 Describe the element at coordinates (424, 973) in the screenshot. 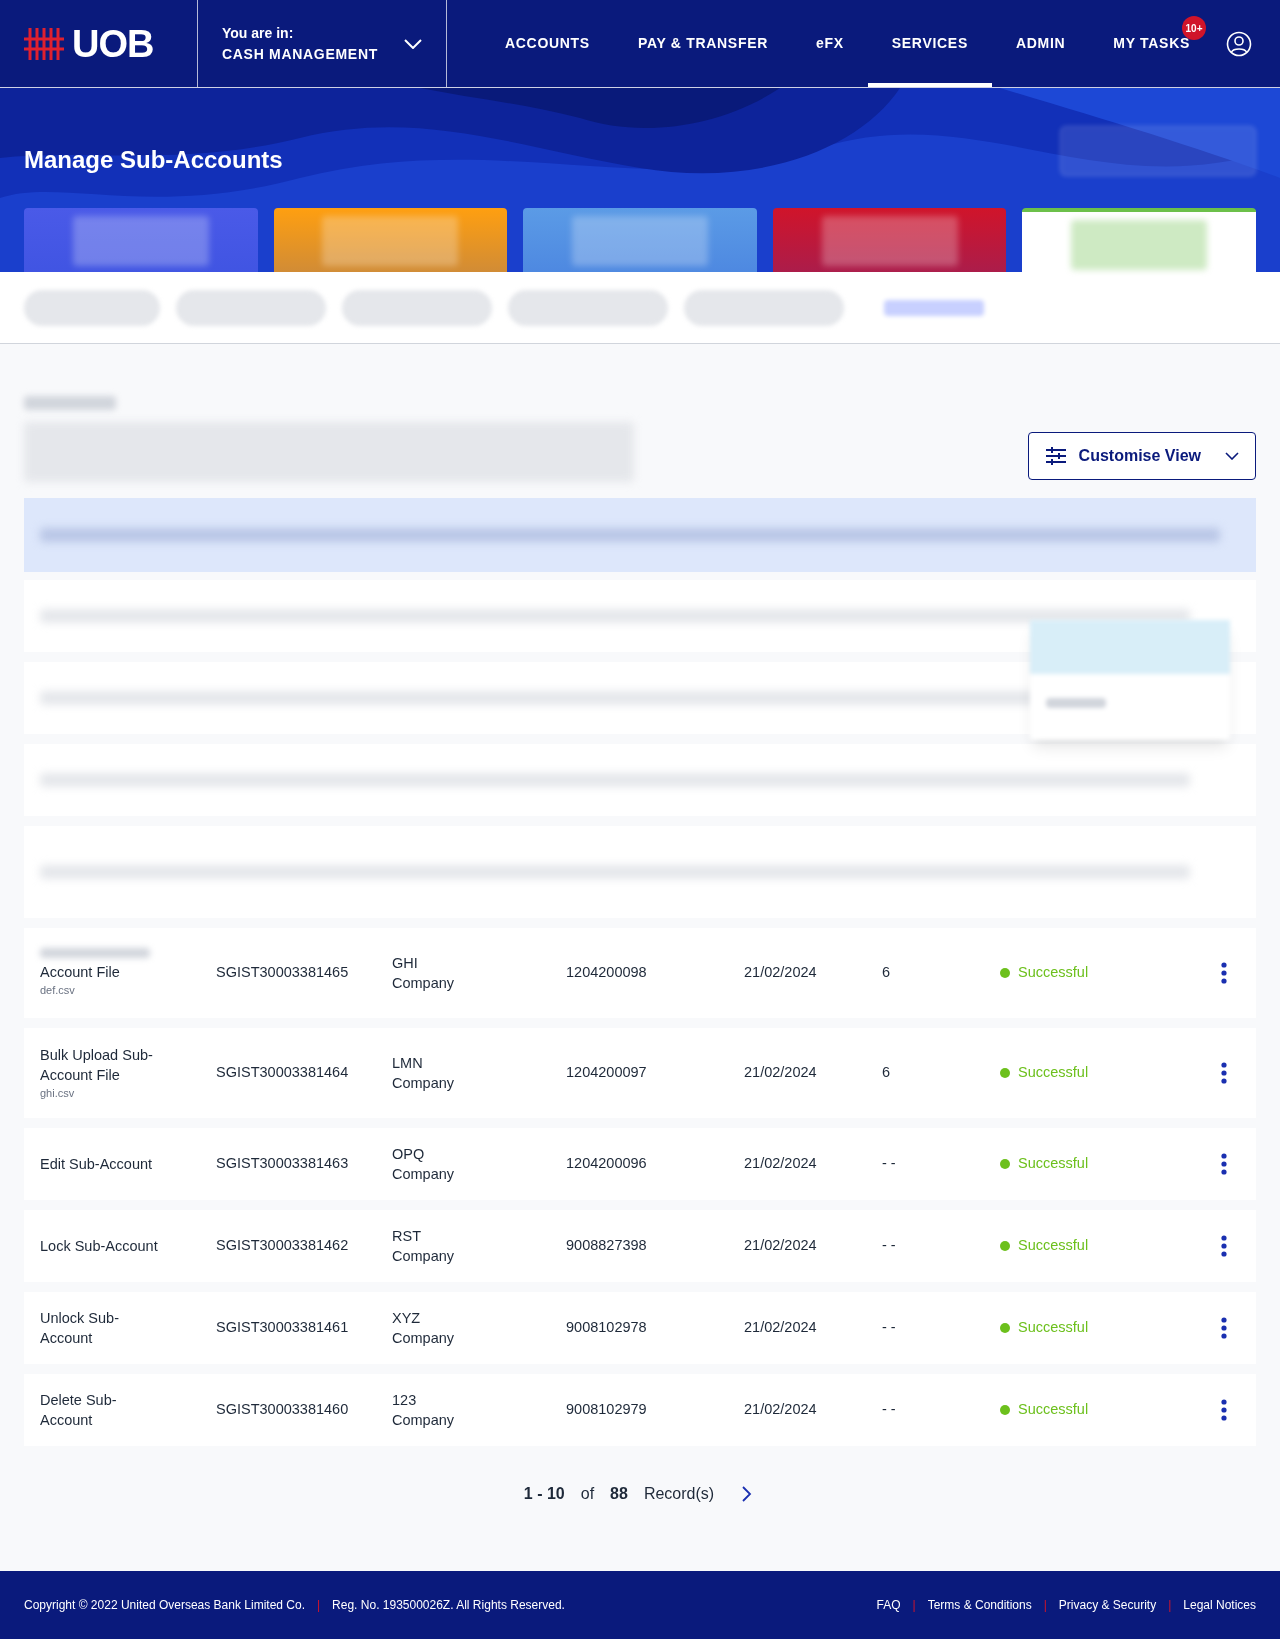

I see `table-cell-text: GHI Company` at that location.